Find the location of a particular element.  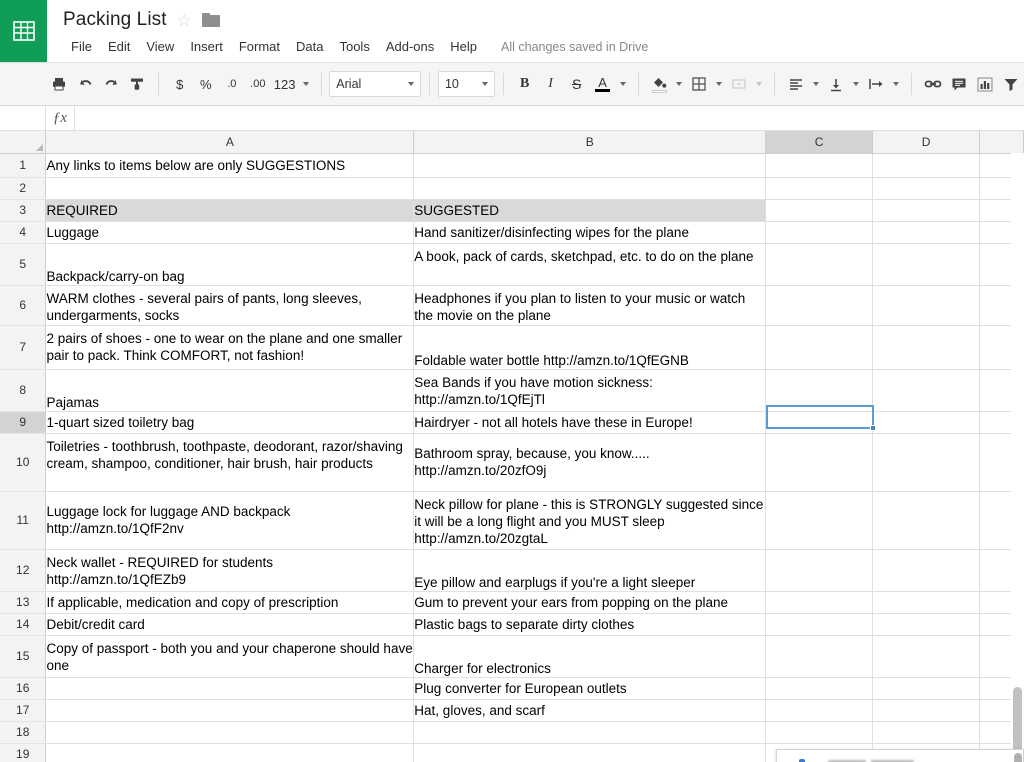

row-header-6: 6 is located at coordinates (23, 305).